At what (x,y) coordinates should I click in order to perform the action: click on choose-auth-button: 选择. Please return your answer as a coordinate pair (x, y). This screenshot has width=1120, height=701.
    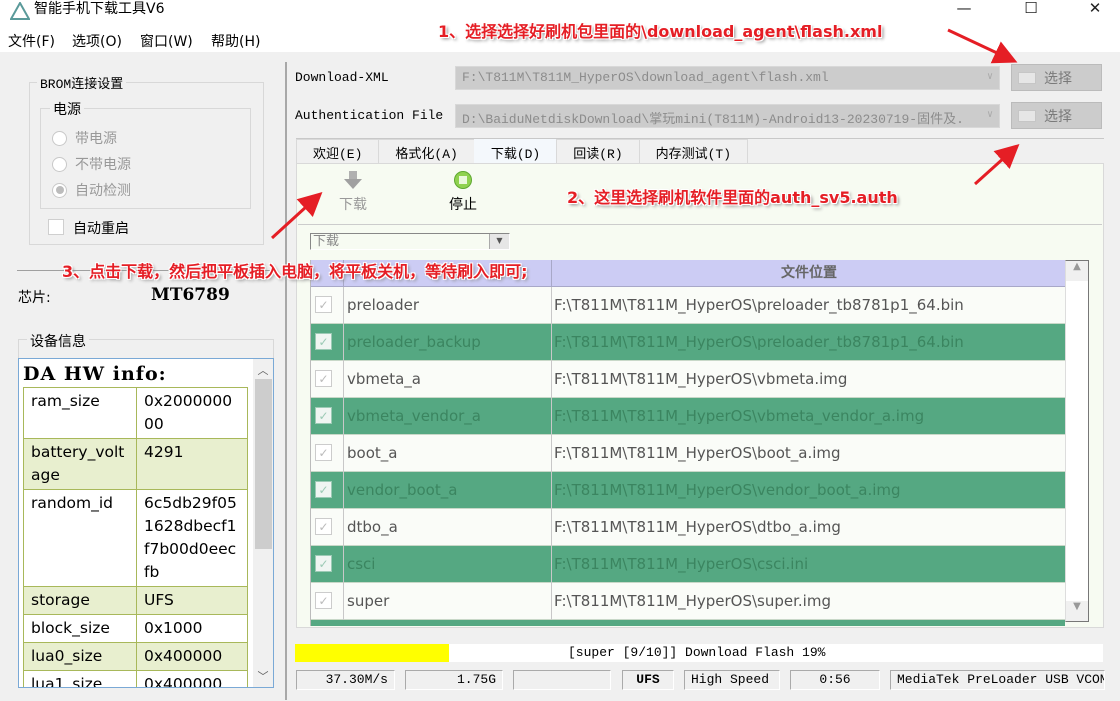
    Looking at the image, I should click on (1056, 115).